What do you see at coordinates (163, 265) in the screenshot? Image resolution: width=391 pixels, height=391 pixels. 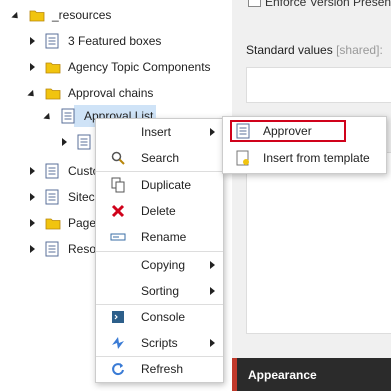 I see `menu-item-label: Copying` at bounding box center [163, 265].